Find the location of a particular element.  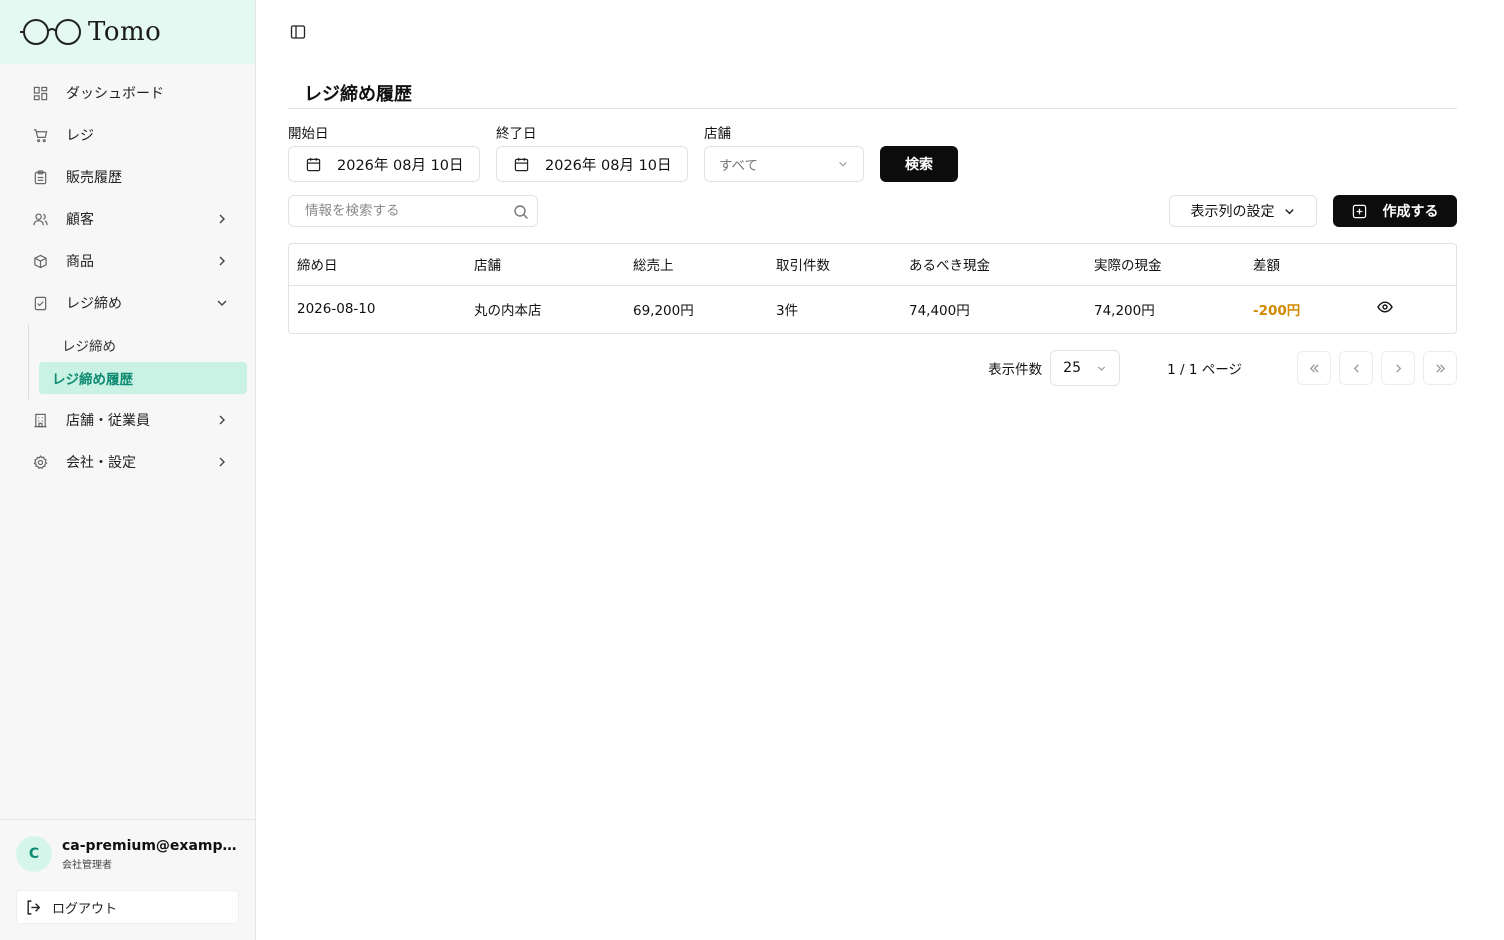

sidebar-subitem-register-close-history: レジ締め履歴 is located at coordinates (143, 378).